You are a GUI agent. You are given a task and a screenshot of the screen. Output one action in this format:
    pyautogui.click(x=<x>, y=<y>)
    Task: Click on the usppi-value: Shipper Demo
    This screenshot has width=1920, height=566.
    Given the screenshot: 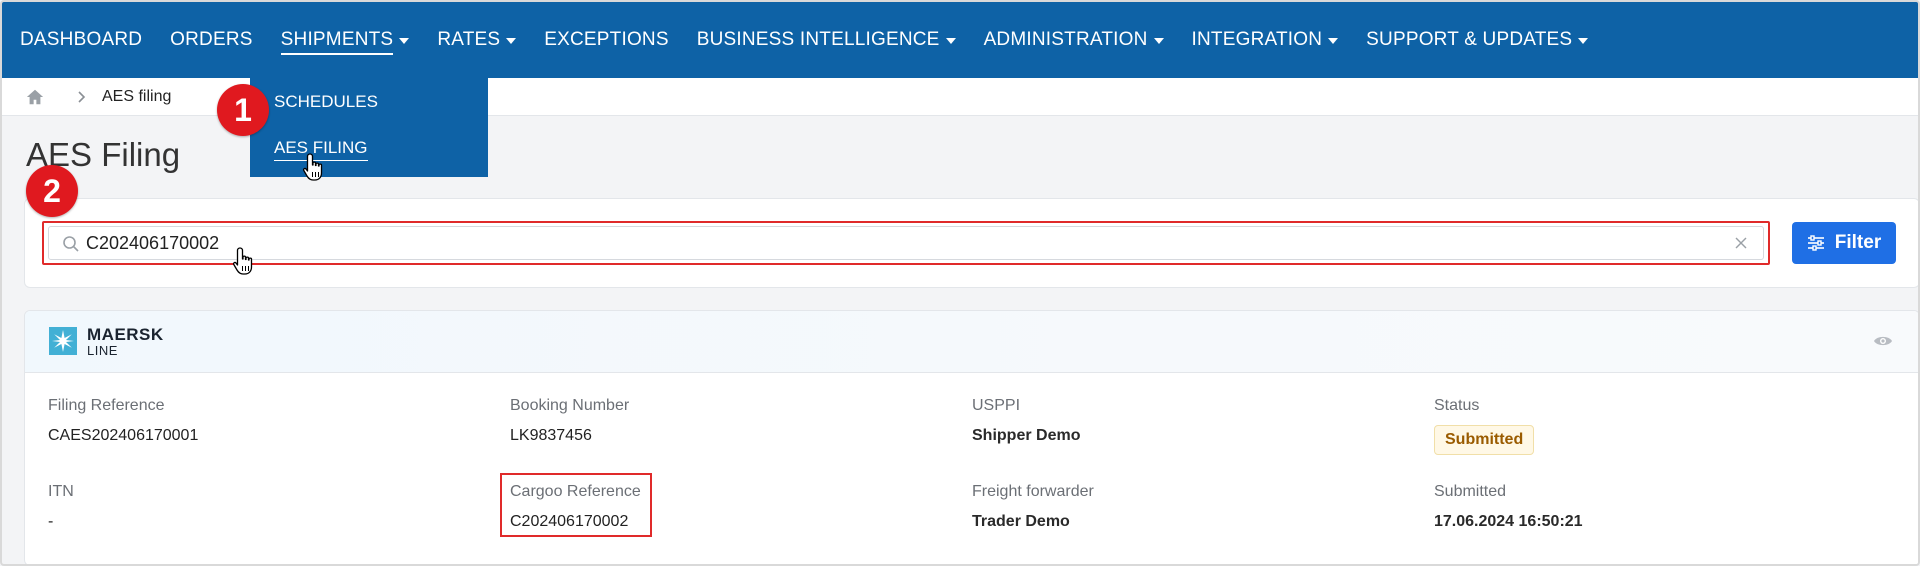 What is the action you would take?
    pyautogui.click(x=1026, y=435)
    